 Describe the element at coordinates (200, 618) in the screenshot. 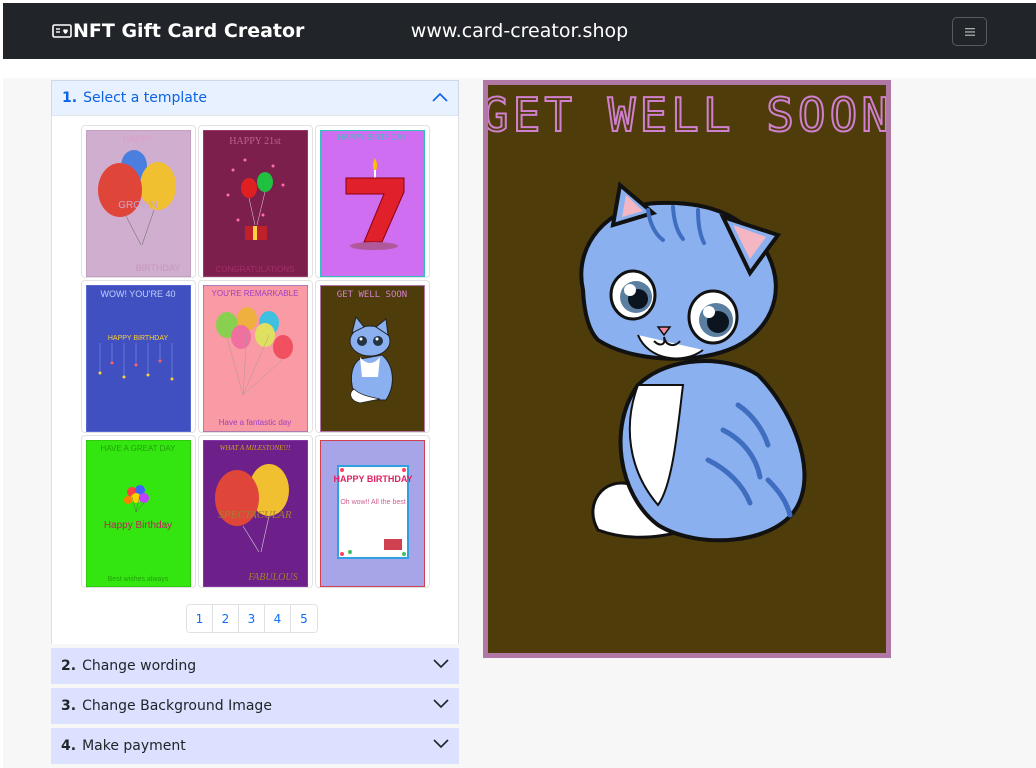

I see `page-link-1: 1` at that location.